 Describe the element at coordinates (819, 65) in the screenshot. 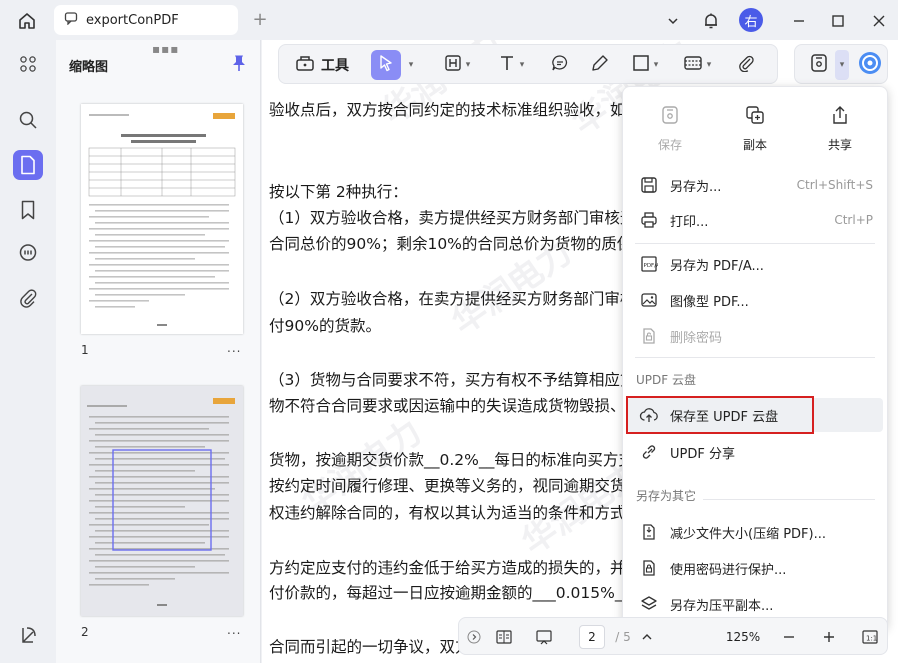

I see `save-button` at that location.